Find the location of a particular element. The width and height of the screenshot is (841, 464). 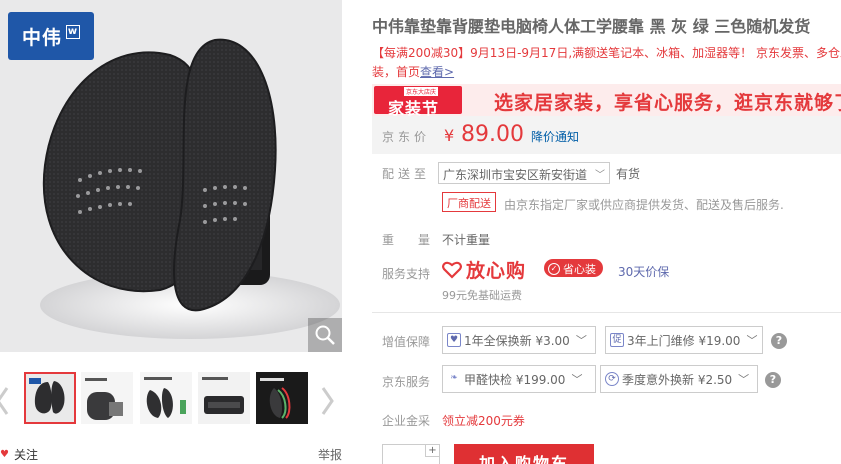

thumbnail-5-image is located at coordinates (282, 398).